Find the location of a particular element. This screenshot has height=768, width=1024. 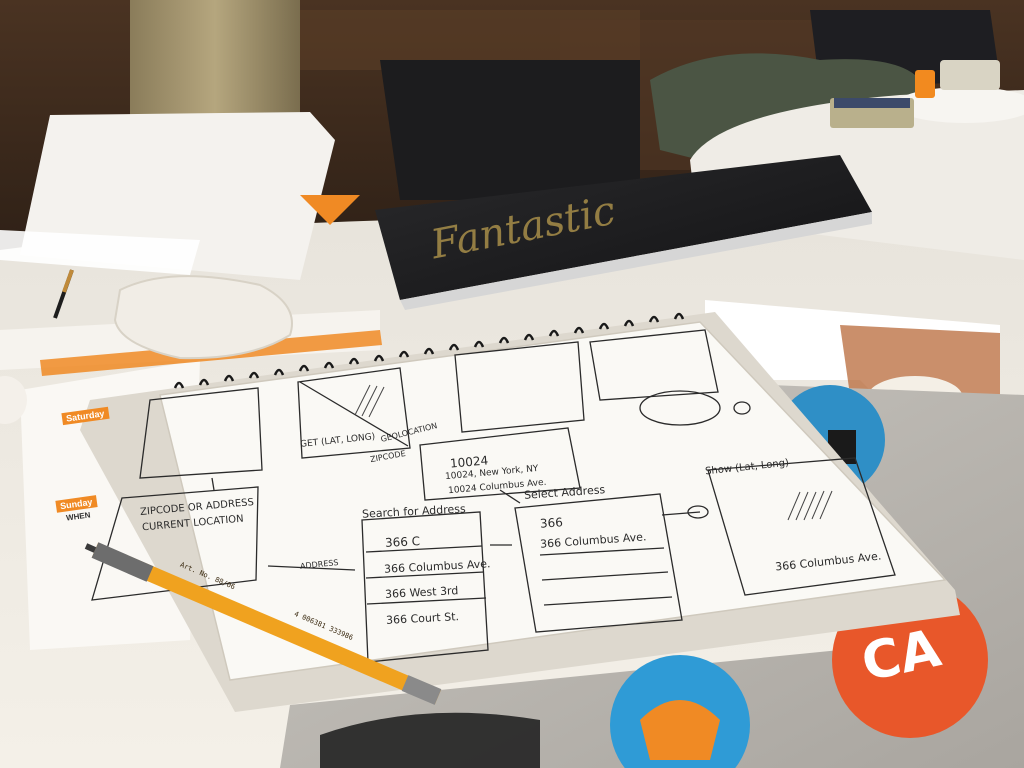

crumpled-tissue is located at coordinates (203, 317).